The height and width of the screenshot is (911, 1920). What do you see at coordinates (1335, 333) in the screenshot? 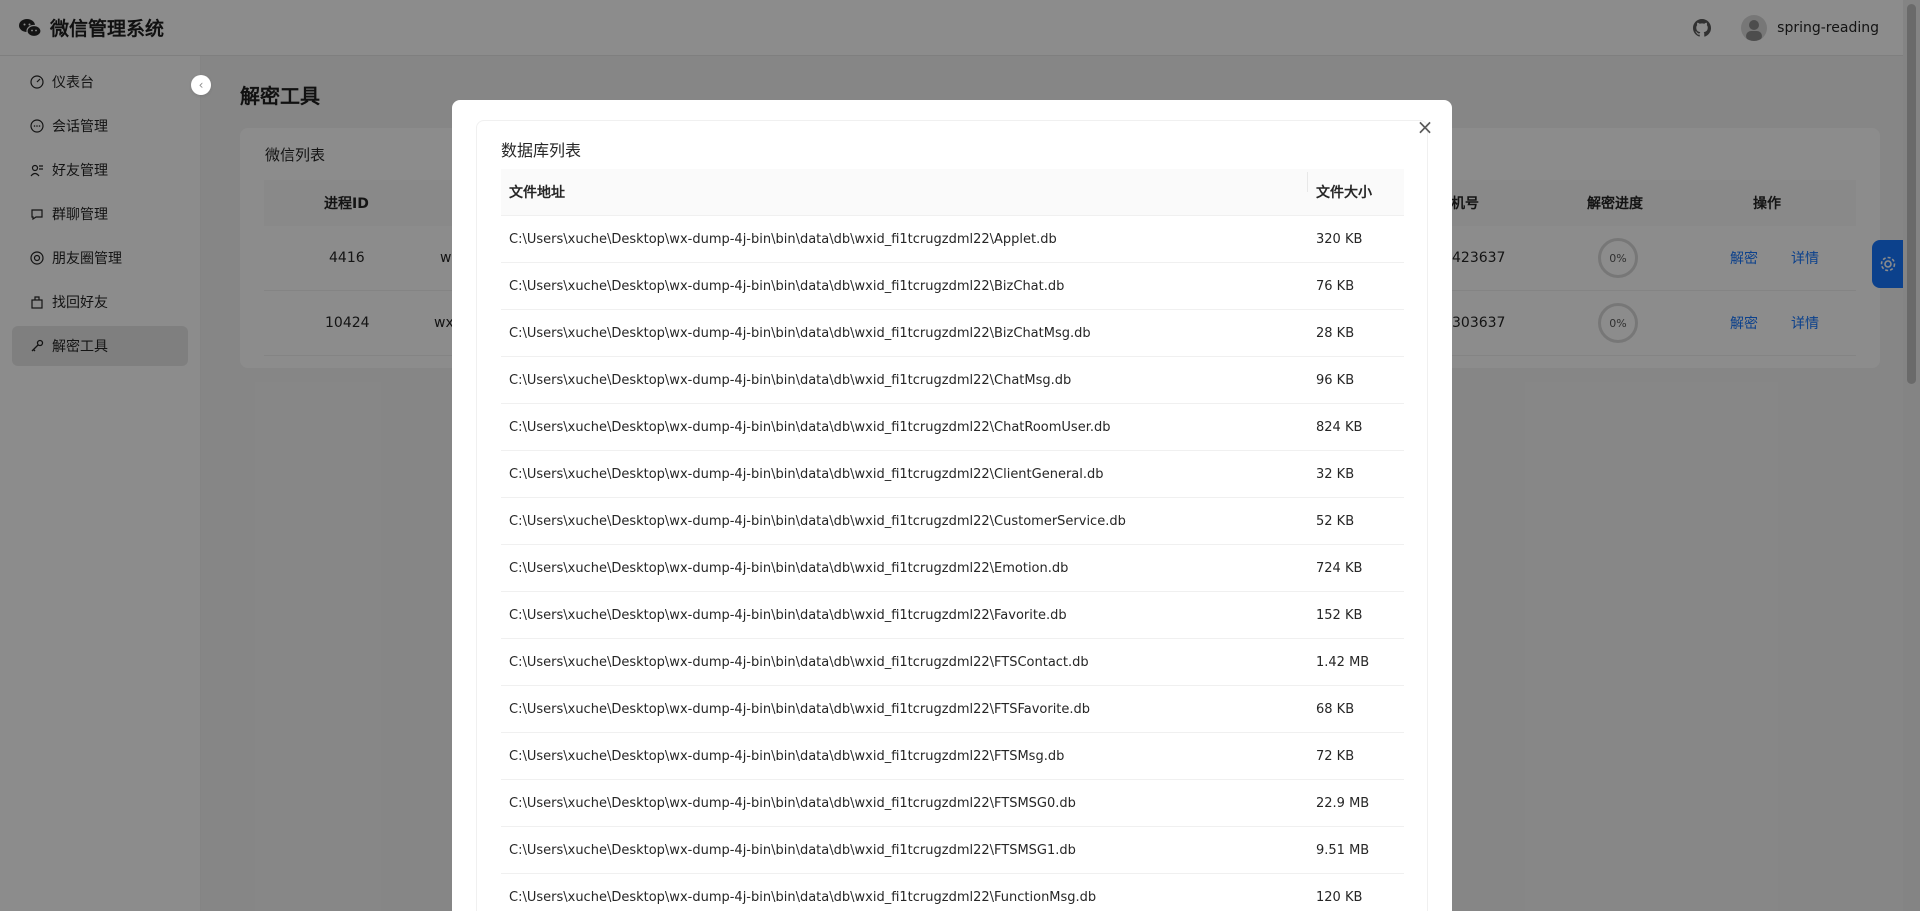
I see `file-size-cell: 28 KB` at bounding box center [1335, 333].